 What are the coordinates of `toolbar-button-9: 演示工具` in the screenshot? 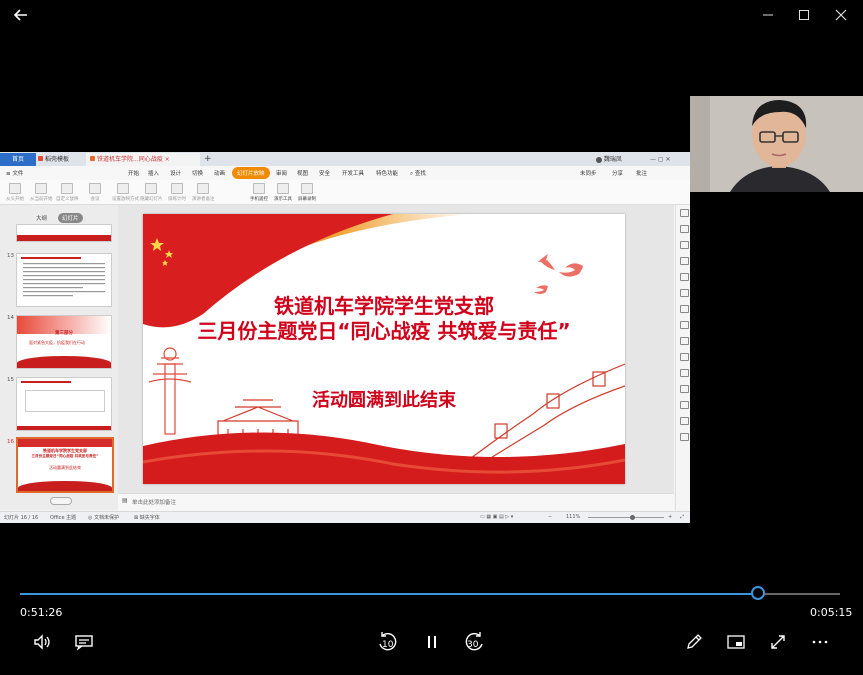 It's located at (283, 192).